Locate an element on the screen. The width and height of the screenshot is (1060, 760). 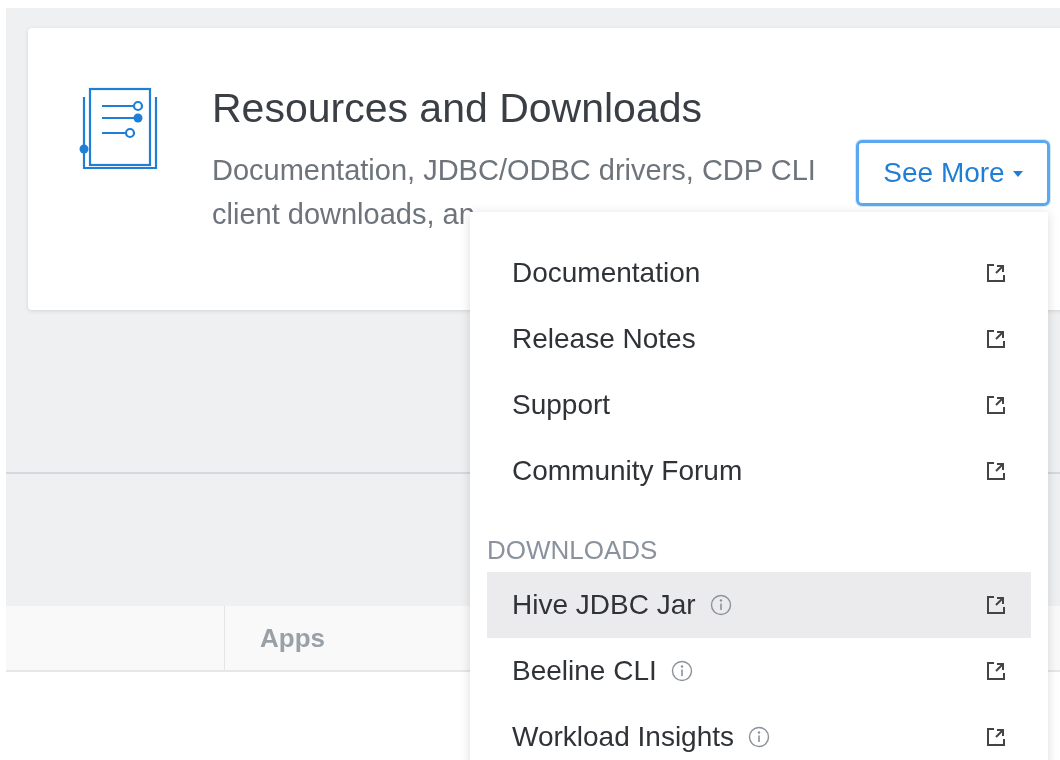
menu-item-label: Documentation is located at coordinates (606, 273).